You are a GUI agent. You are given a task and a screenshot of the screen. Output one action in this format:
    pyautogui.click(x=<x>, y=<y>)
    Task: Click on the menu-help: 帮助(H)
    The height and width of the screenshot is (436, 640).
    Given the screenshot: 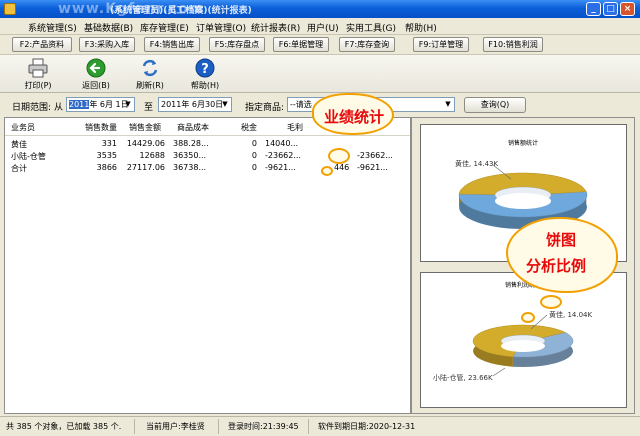 What is the action you would take?
    pyautogui.click(x=421, y=27)
    